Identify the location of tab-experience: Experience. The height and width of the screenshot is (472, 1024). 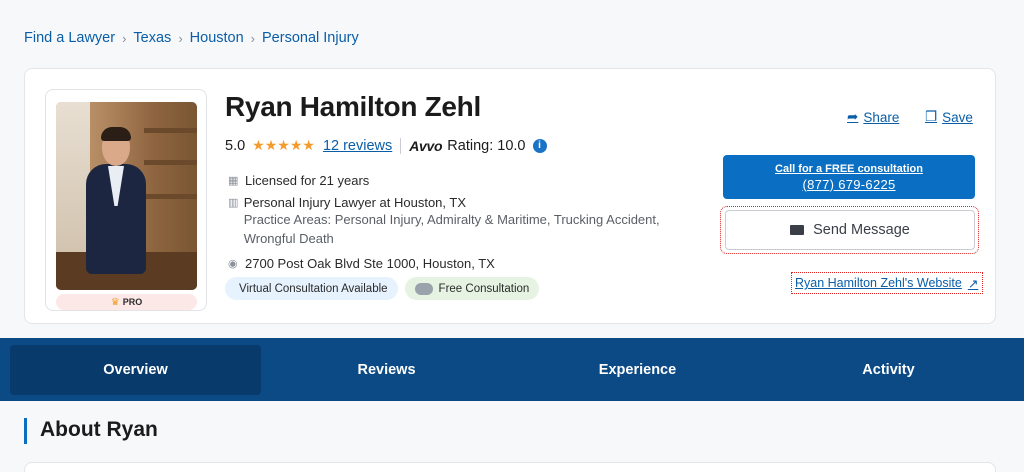
(637, 370).